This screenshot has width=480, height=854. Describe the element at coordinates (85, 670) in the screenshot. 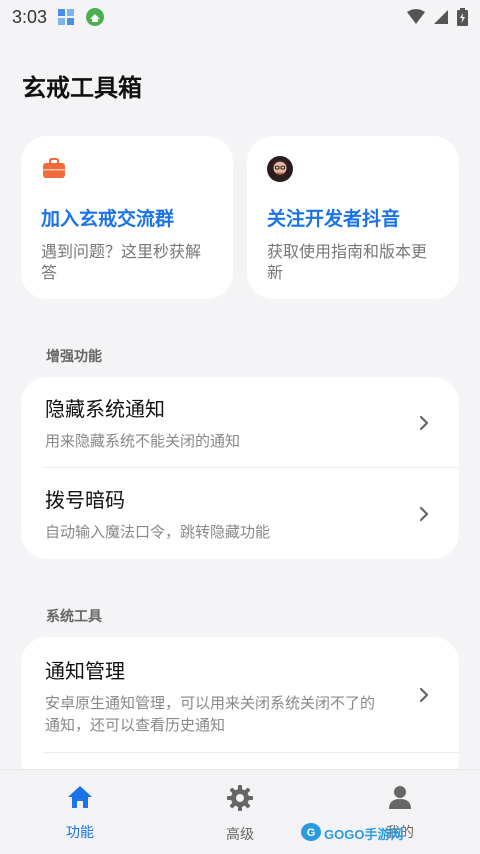

I see `notification-manager-title: 通知管理` at that location.